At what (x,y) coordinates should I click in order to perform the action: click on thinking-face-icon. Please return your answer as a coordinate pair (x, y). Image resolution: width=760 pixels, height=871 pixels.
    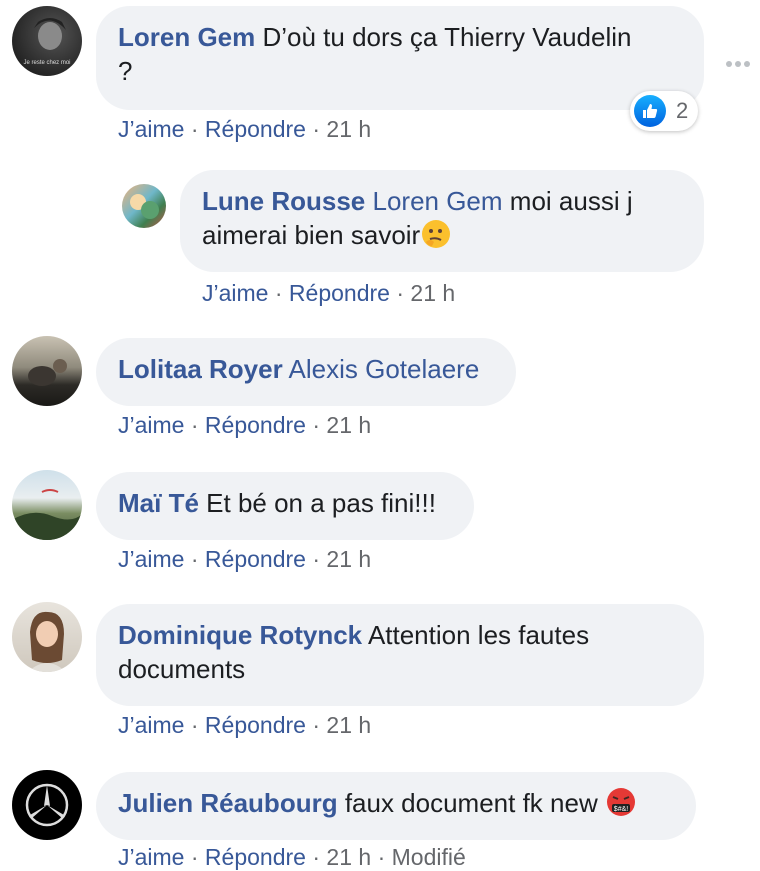
    Looking at the image, I should click on (436, 238).